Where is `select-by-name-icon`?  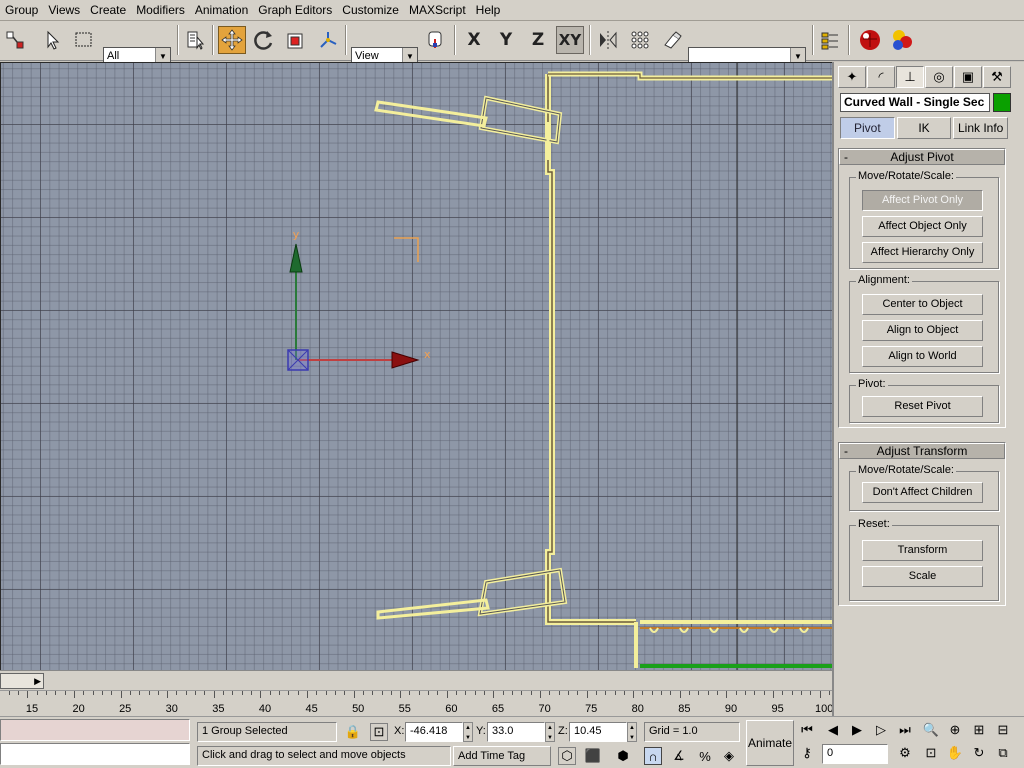
select-by-name-icon is located at coordinates (196, 40).